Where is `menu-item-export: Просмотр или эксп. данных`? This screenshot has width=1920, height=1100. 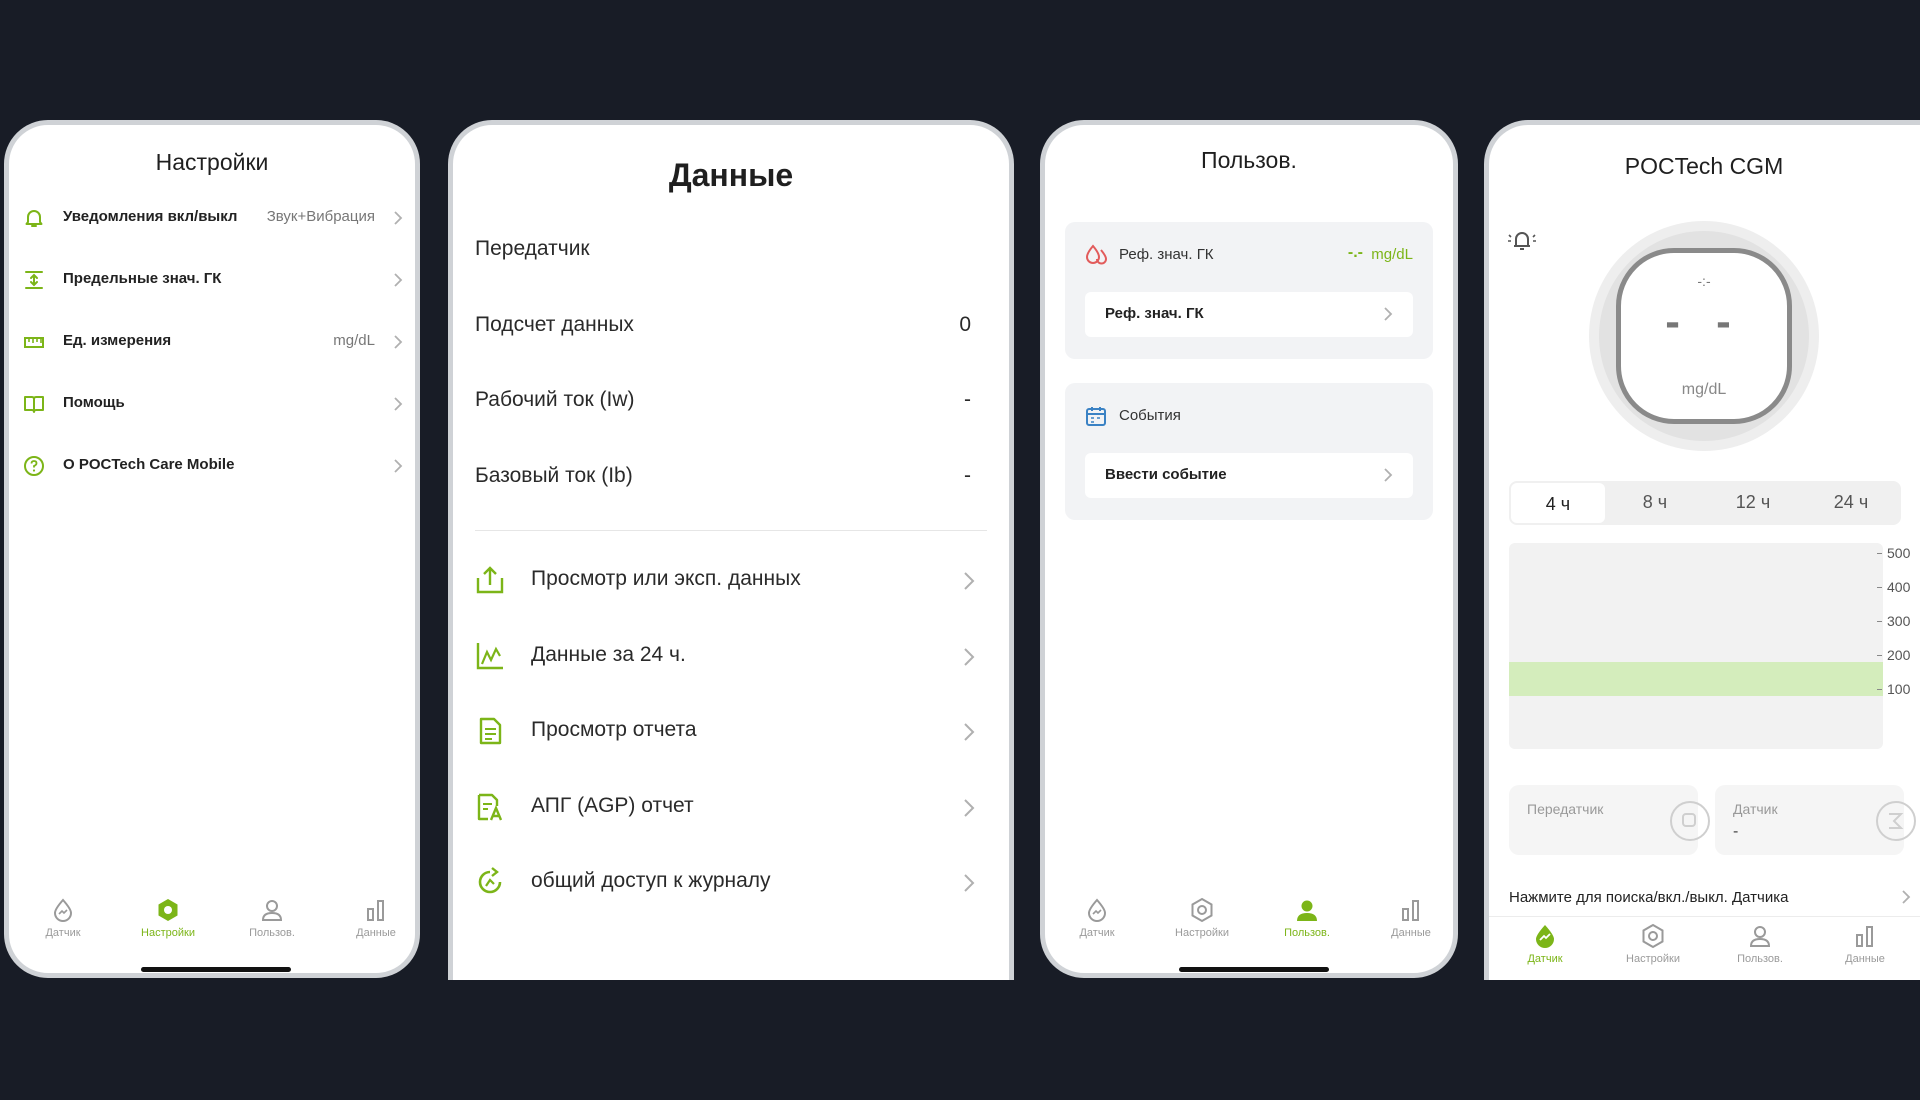 menu-item-export: Просмотр или эксп. данных is located at coordinates (731, 580).